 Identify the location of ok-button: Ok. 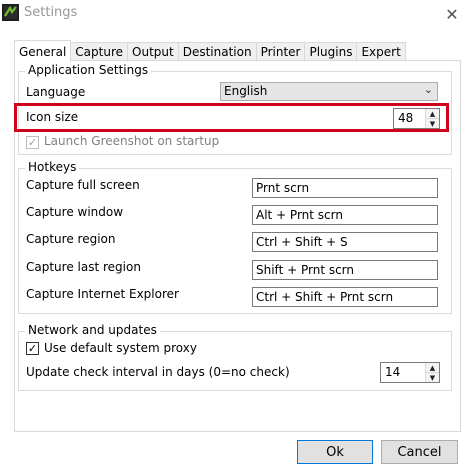
(335, 452).